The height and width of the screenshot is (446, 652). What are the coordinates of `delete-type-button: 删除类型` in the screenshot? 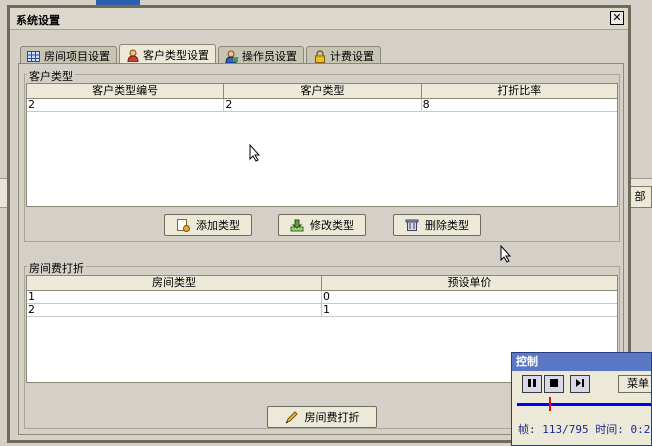 It's located at (437, 225).